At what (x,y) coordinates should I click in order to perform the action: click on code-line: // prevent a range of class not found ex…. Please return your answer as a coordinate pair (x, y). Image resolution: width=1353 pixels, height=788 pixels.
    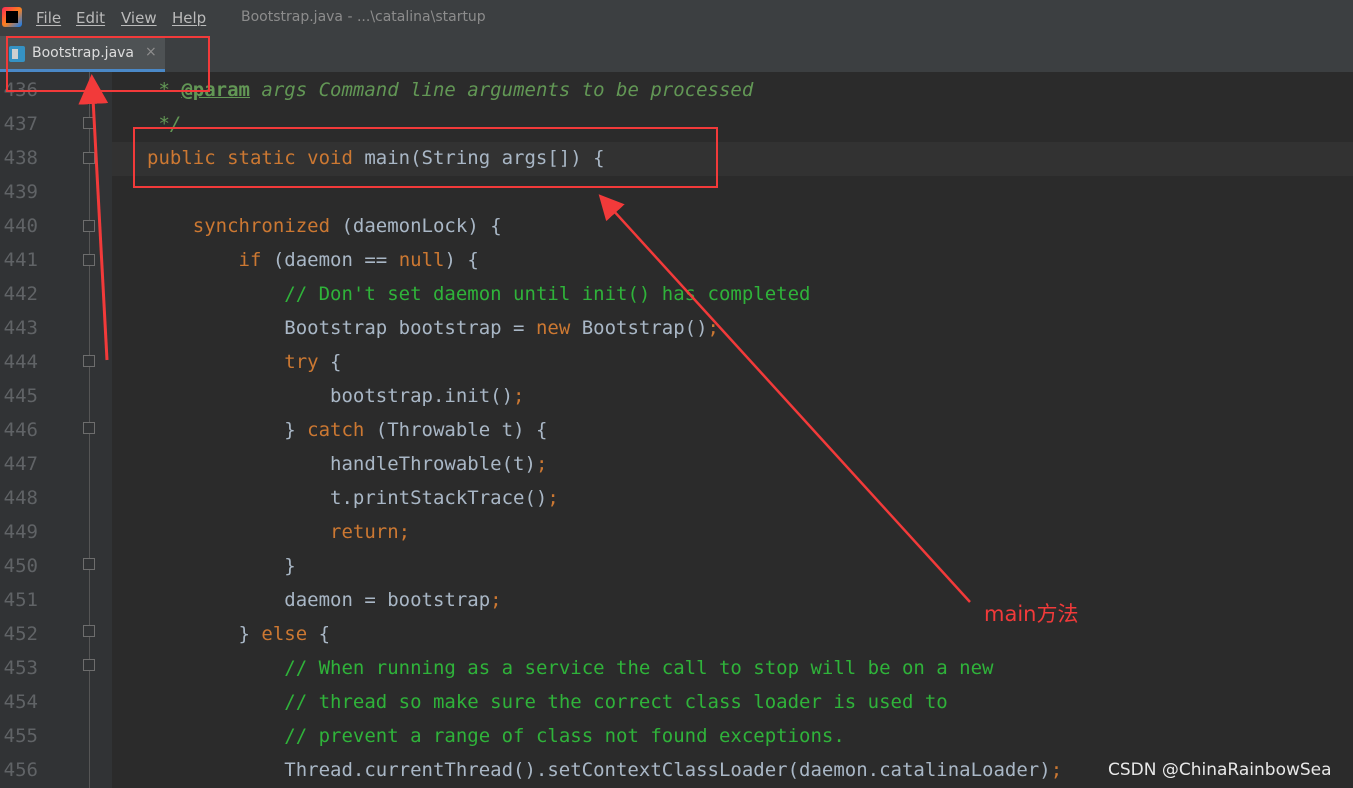
    Looking at the image, I should click on (496, 736).